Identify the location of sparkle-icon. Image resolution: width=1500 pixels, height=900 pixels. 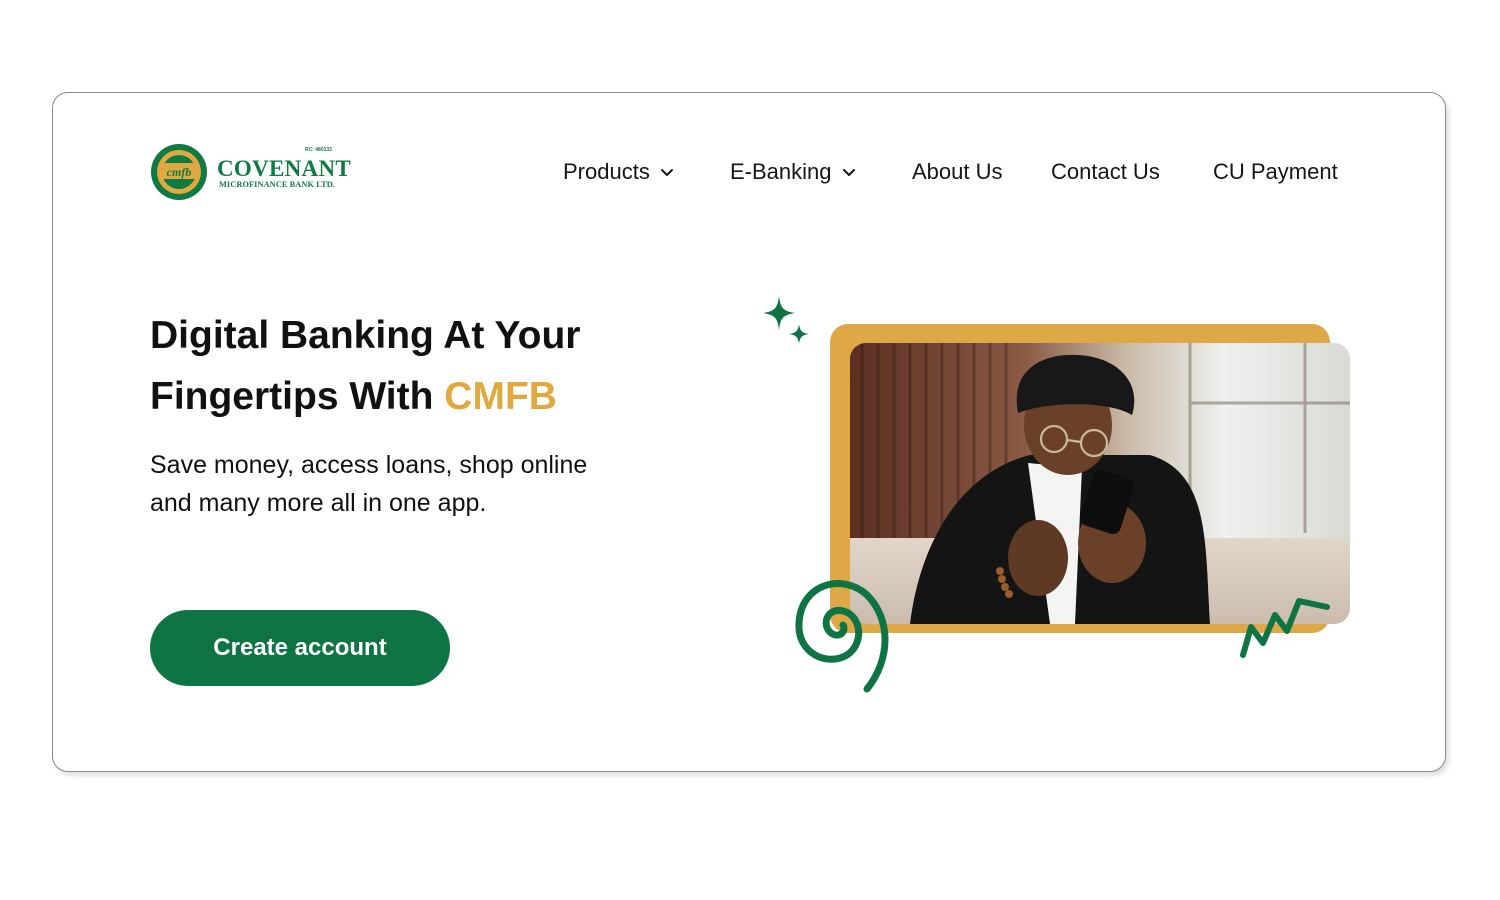
(786, 320).